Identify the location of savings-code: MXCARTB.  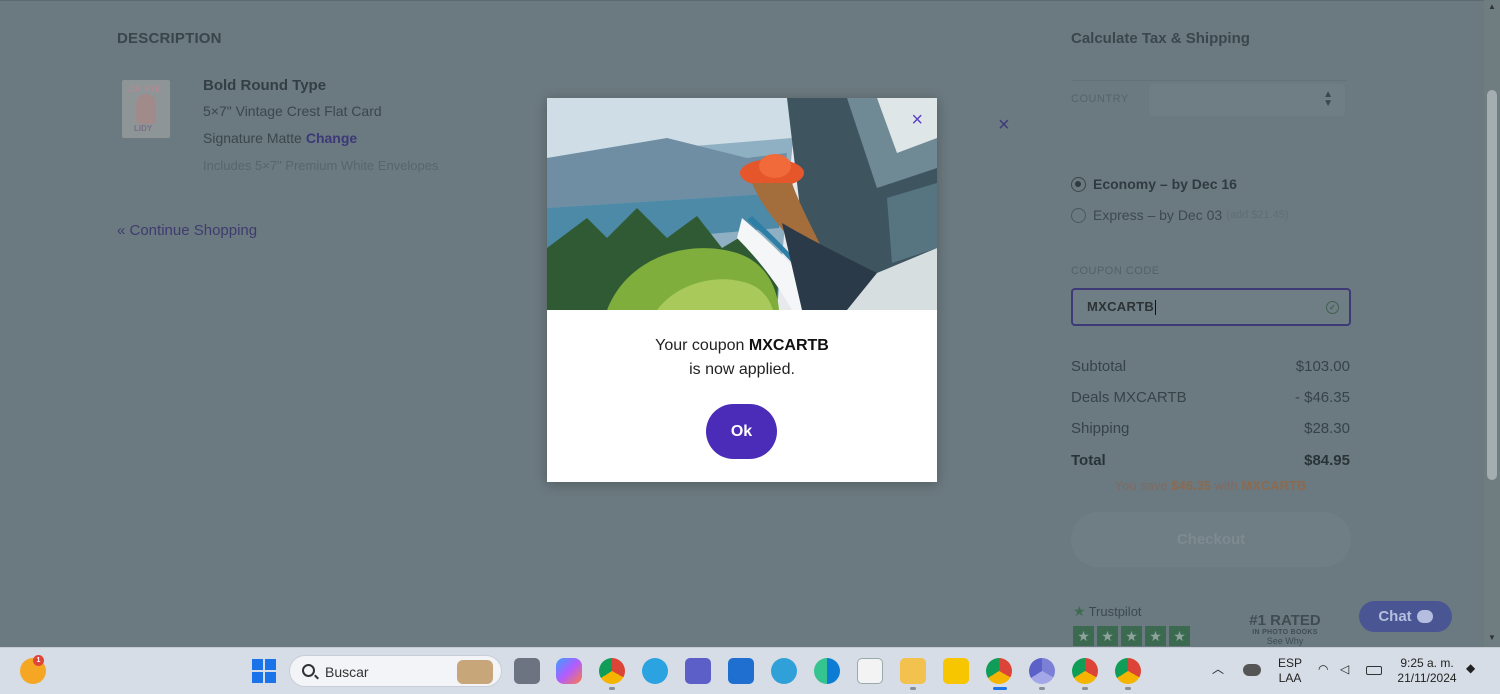
(1274, 485).